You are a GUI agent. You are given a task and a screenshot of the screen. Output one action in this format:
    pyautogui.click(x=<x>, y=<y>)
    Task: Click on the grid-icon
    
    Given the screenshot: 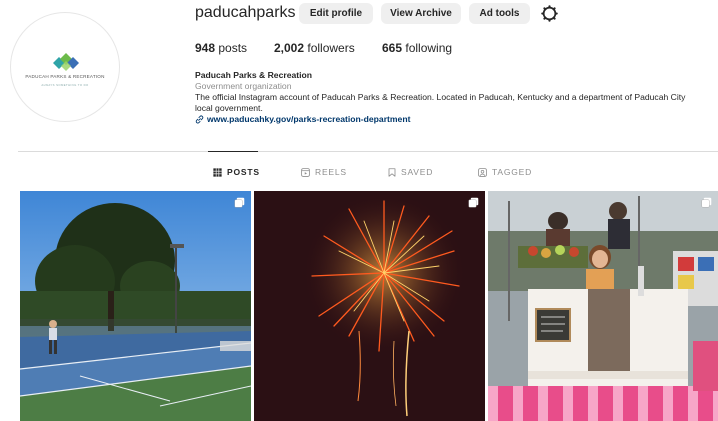 What is the action you would take?
    pyautogui.click(x=217, y=172)
    